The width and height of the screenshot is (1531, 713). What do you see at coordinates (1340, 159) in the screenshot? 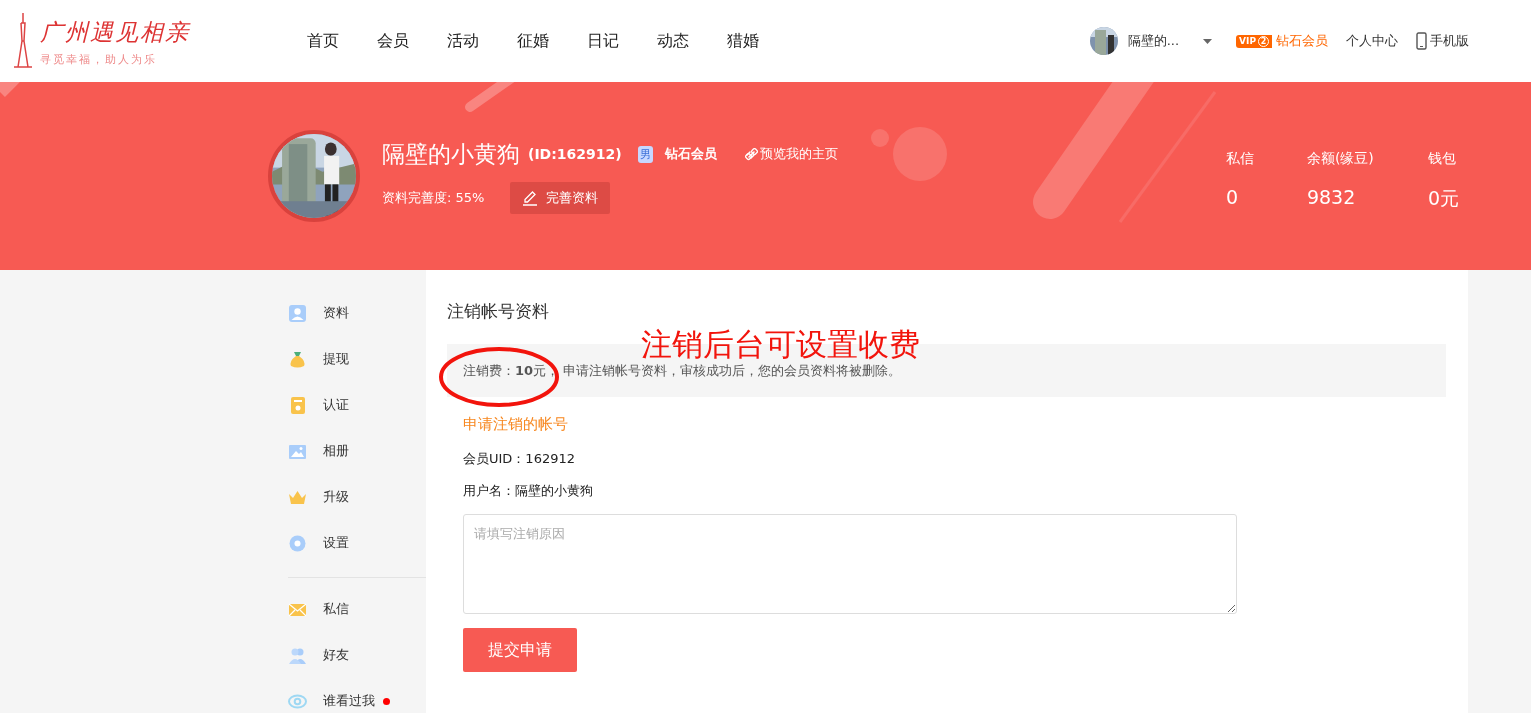
I see `stat-label: 余额(缘豆)` at bounding box center [1340, 159].